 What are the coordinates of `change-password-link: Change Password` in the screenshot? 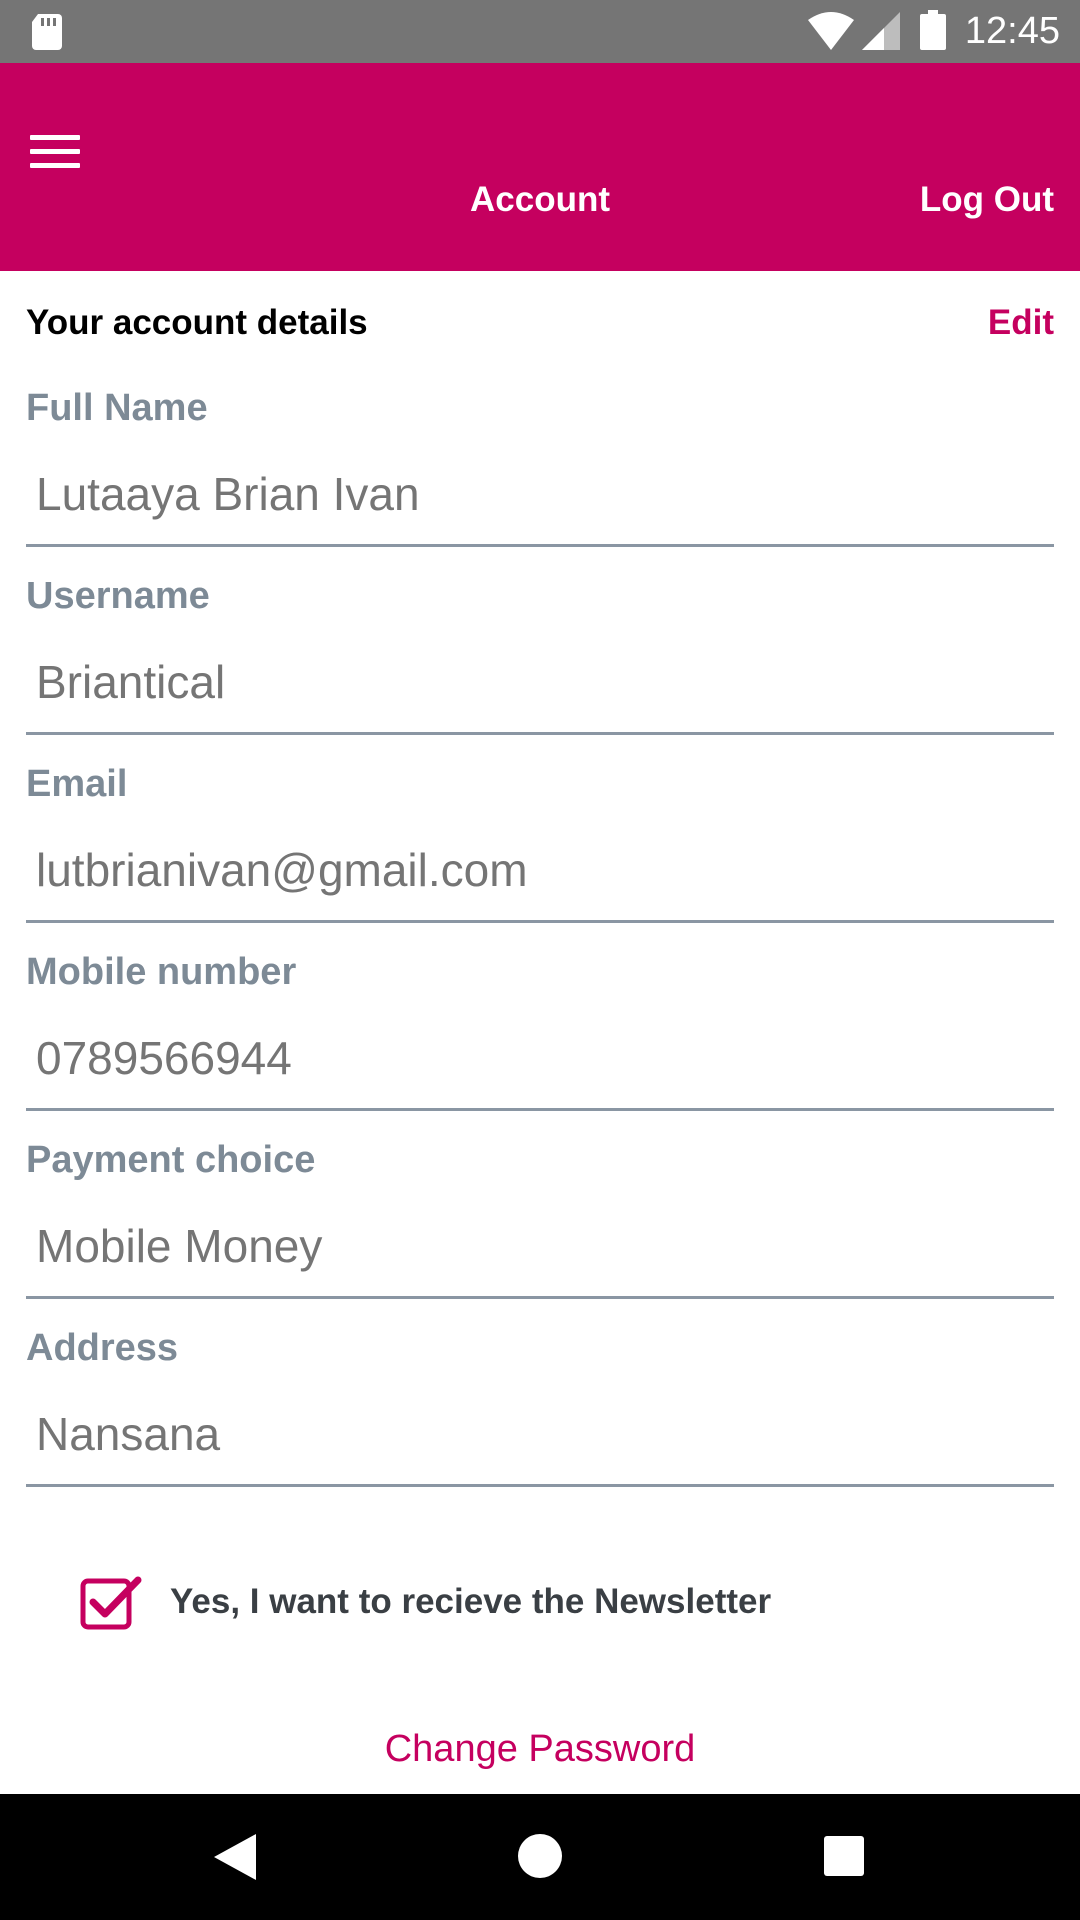 It's located at (540, 1749).